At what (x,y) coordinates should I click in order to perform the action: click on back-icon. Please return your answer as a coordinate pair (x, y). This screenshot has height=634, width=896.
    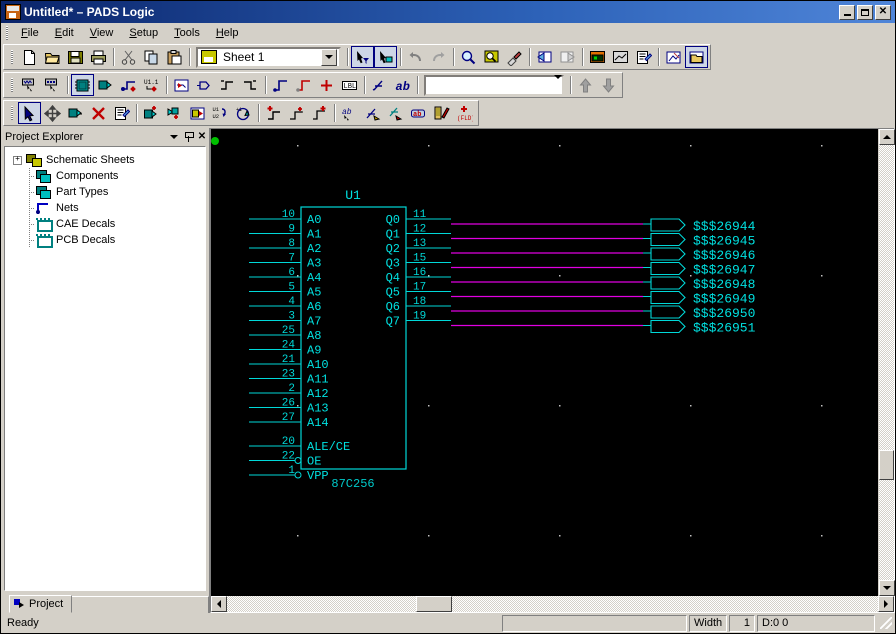
    Looking at the image, I should click on (544, 57).